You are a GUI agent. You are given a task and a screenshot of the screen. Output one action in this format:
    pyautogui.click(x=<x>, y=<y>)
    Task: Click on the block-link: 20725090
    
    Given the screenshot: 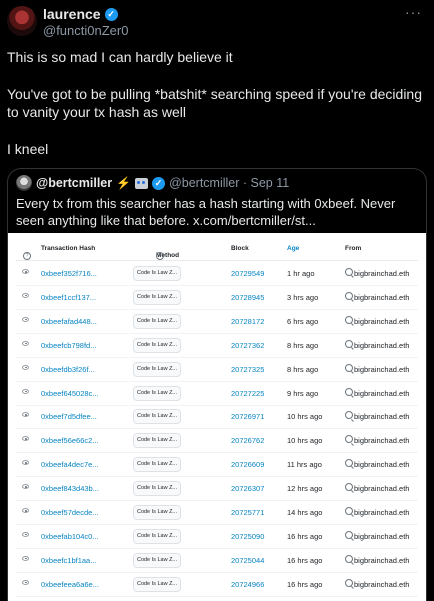 What is the action you would take?
    pyautogui.click(x=247, y=536)
    